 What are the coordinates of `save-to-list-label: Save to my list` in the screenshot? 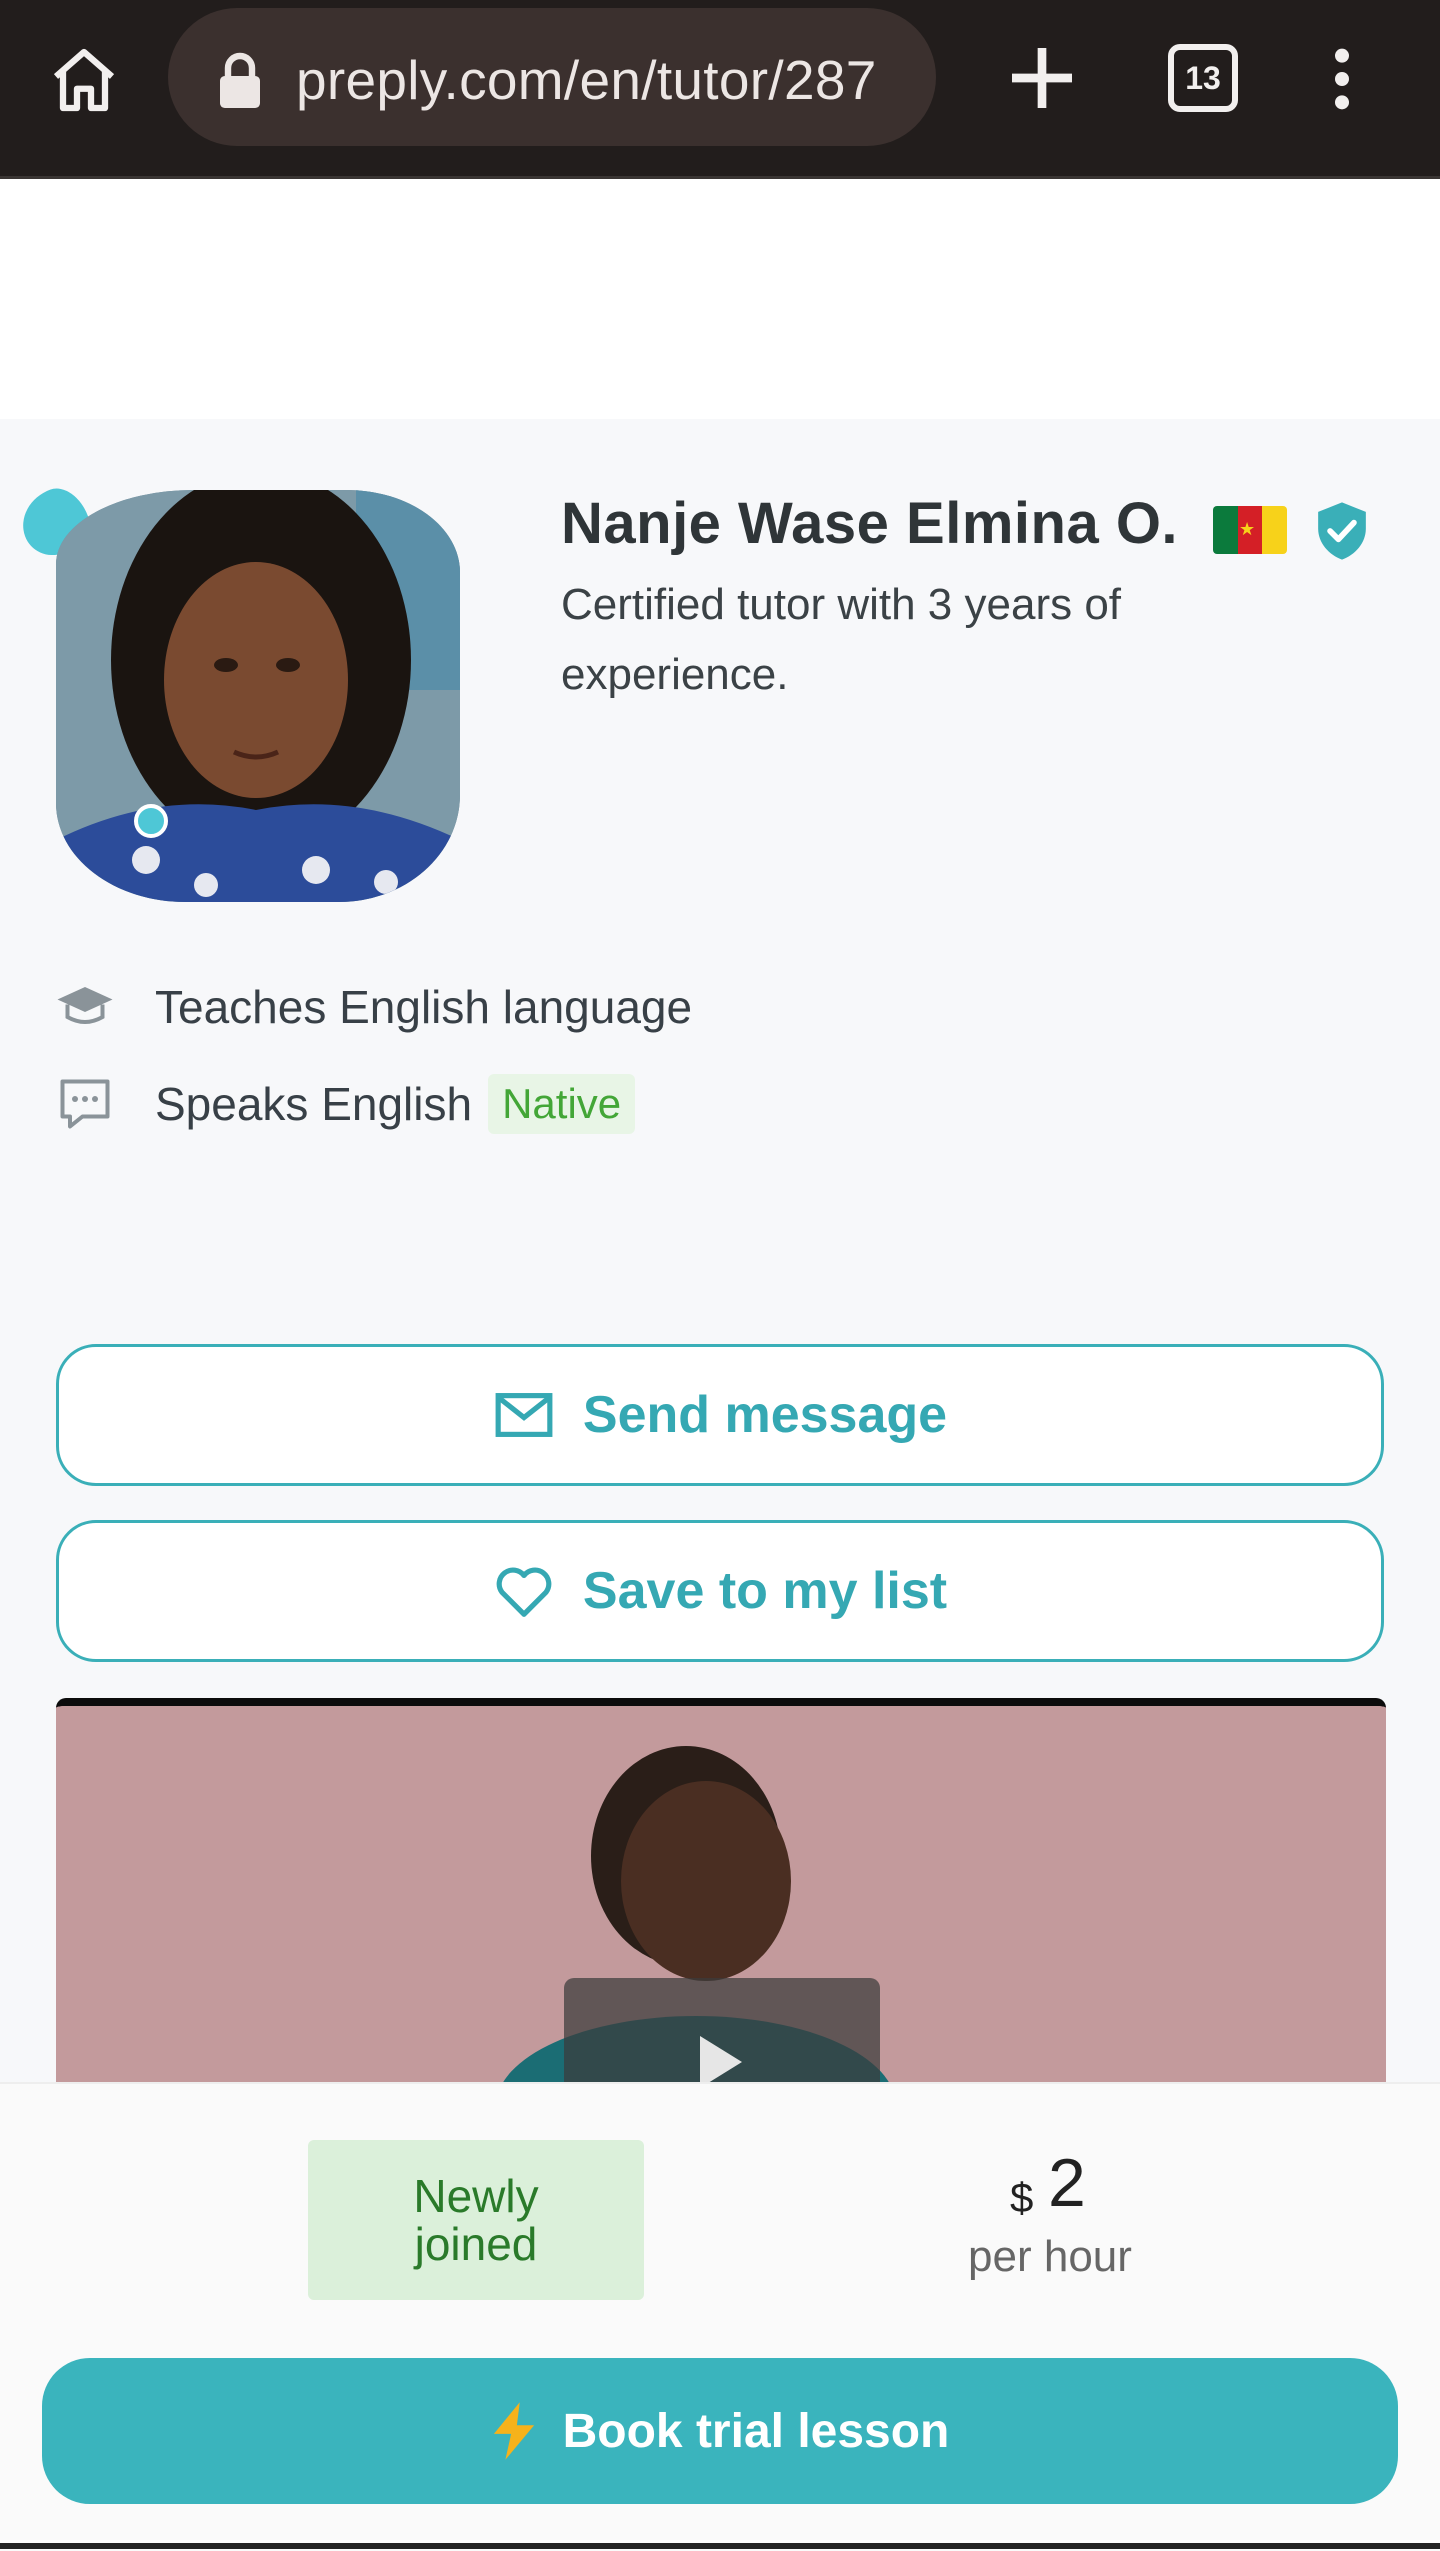 It's located at (765, 1591).